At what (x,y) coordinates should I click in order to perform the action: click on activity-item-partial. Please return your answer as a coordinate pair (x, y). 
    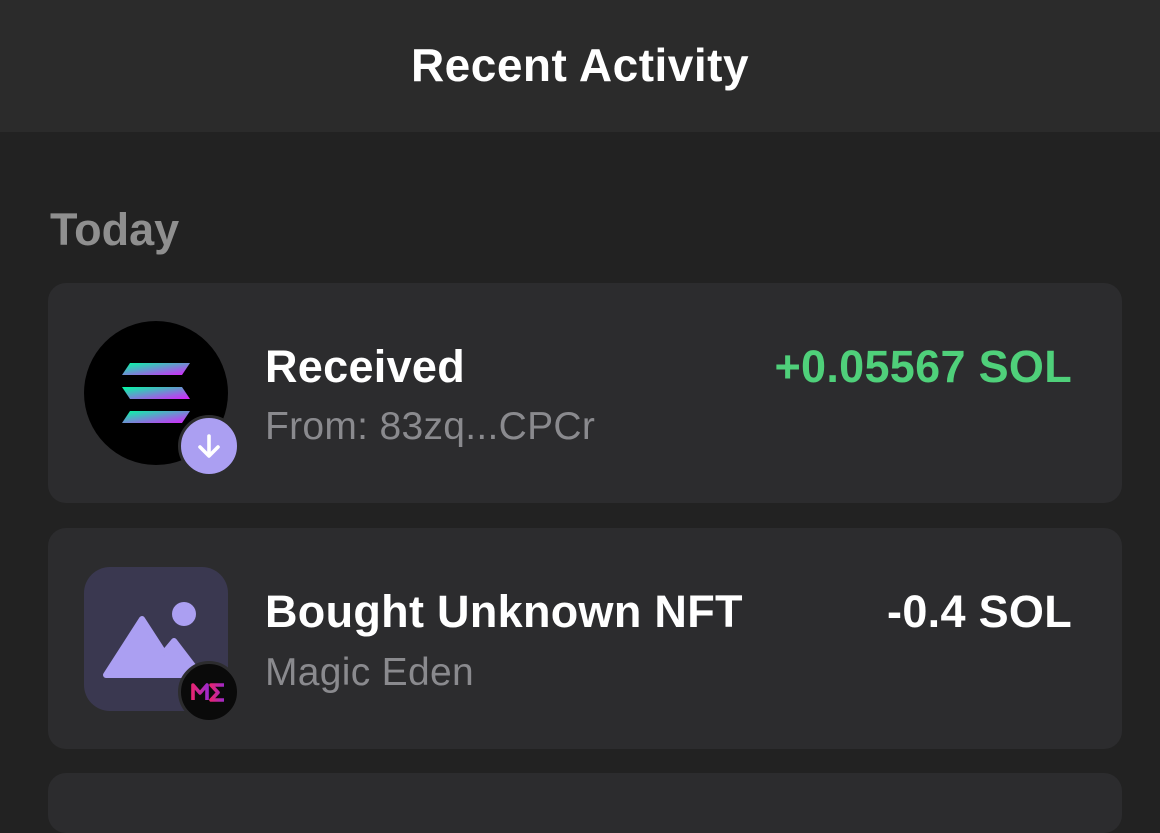
    Looking at the image, I should click on (585, 803).